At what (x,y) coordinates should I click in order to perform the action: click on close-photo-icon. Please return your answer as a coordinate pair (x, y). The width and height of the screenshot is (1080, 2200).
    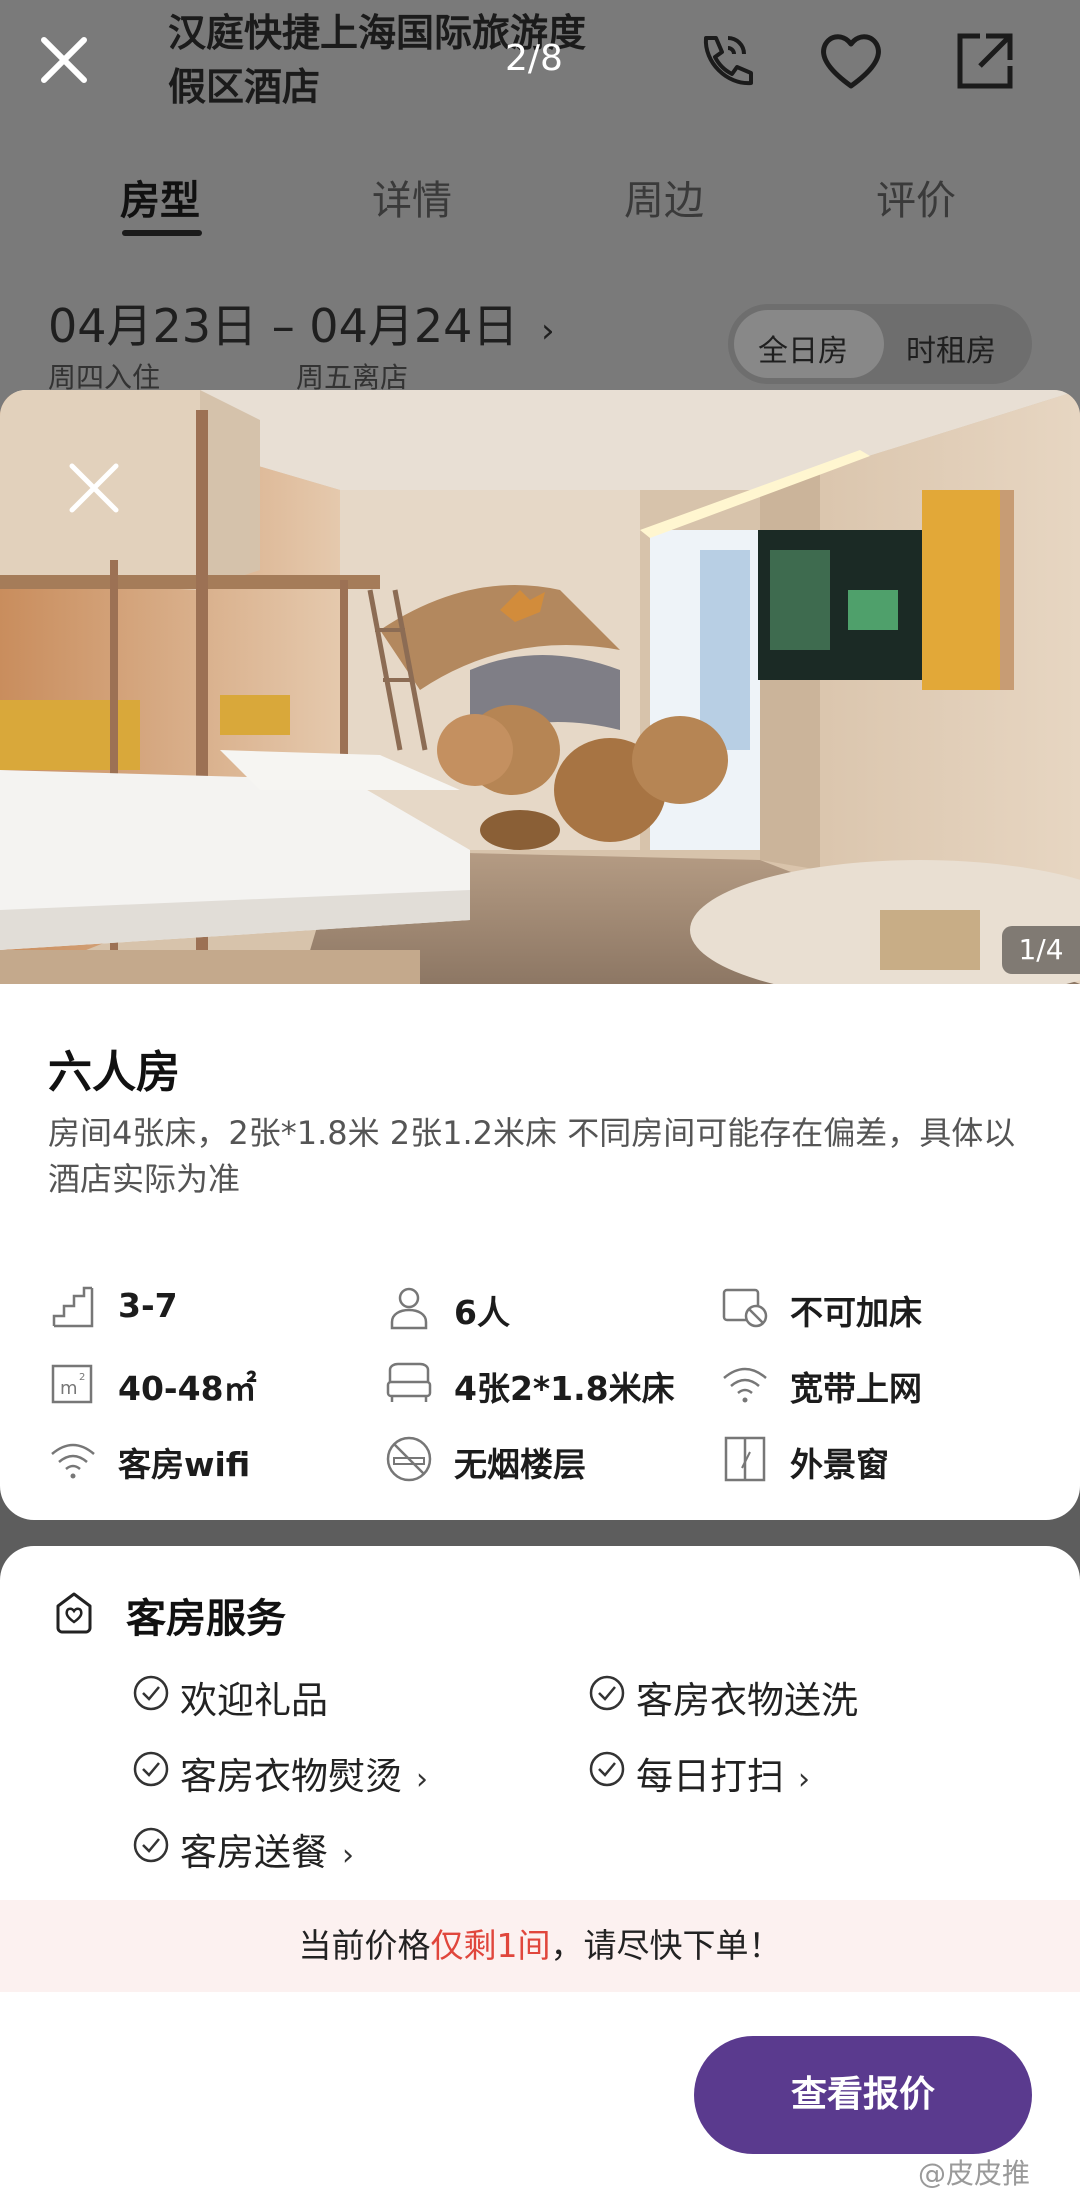
    Looking at the image, I should click on (94, 488).